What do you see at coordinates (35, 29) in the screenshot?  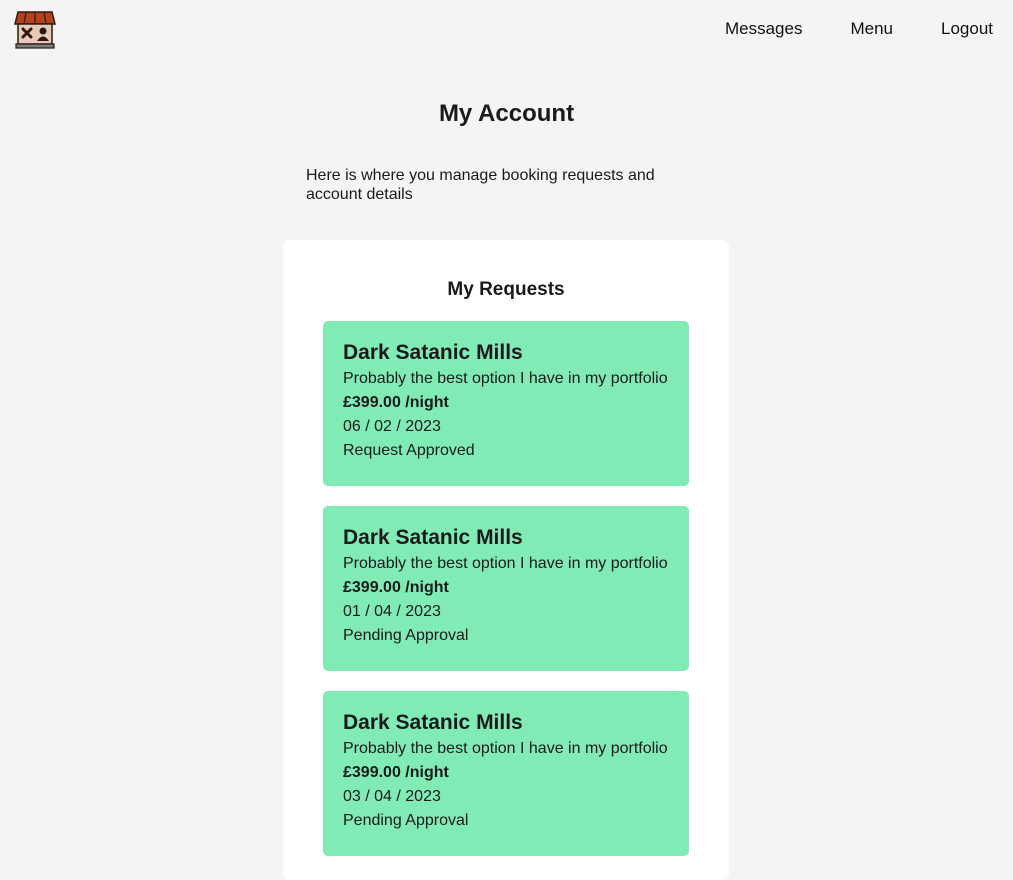 I see `storefront-logo-icon` at bounding box center [35, 29].